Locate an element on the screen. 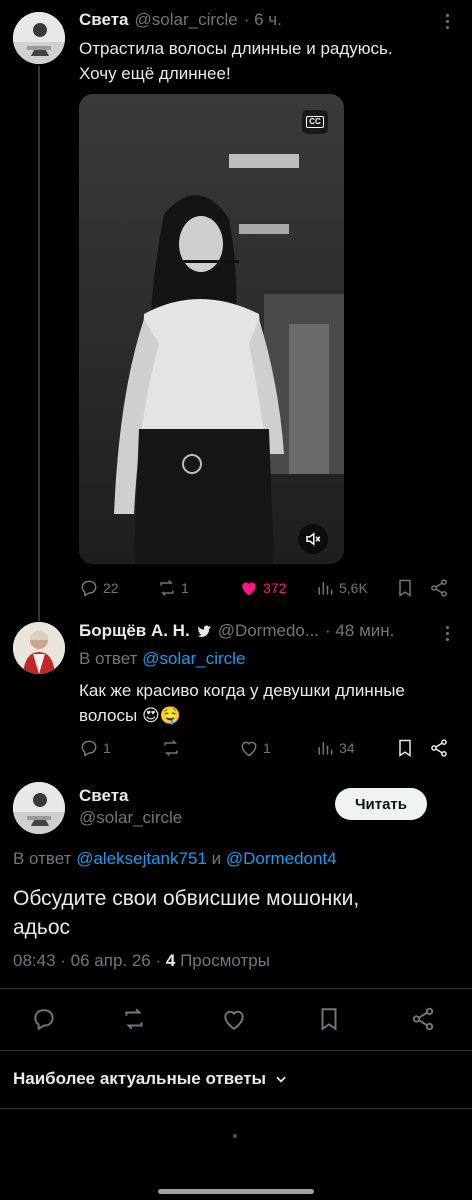 Image resolution: width=472 pixels, height=1200 pixels. thread-connector is located at coordinates (39, 343).